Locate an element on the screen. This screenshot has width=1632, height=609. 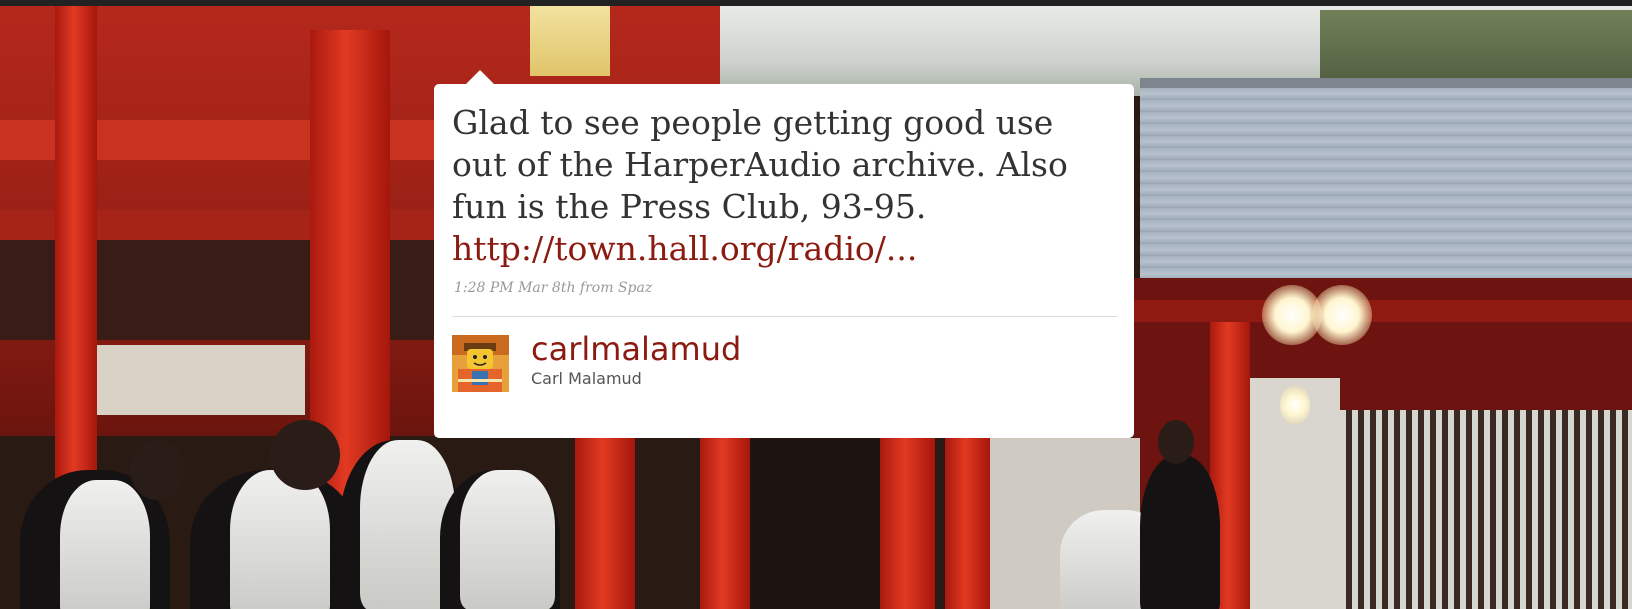
author-screen-name: carlmalamud is located at coordinates (636, 349).